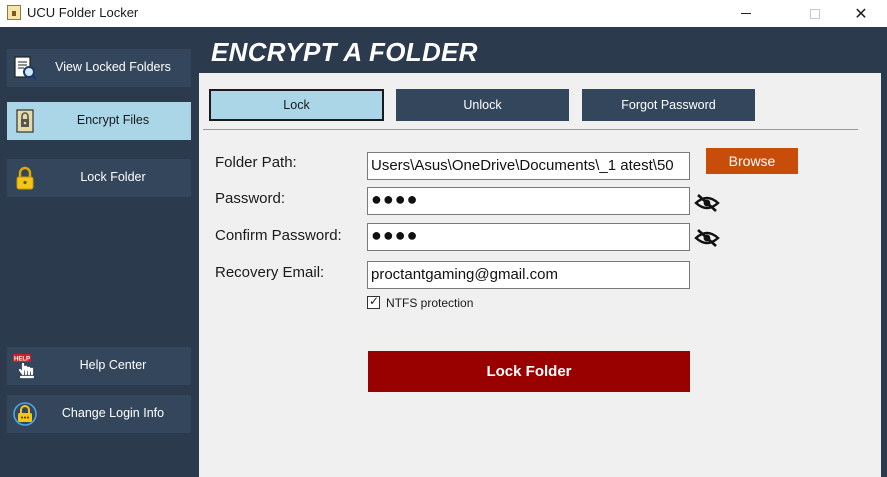  I want to click on title-bar: UCU Folder Locker ✕, so click(443, 13).